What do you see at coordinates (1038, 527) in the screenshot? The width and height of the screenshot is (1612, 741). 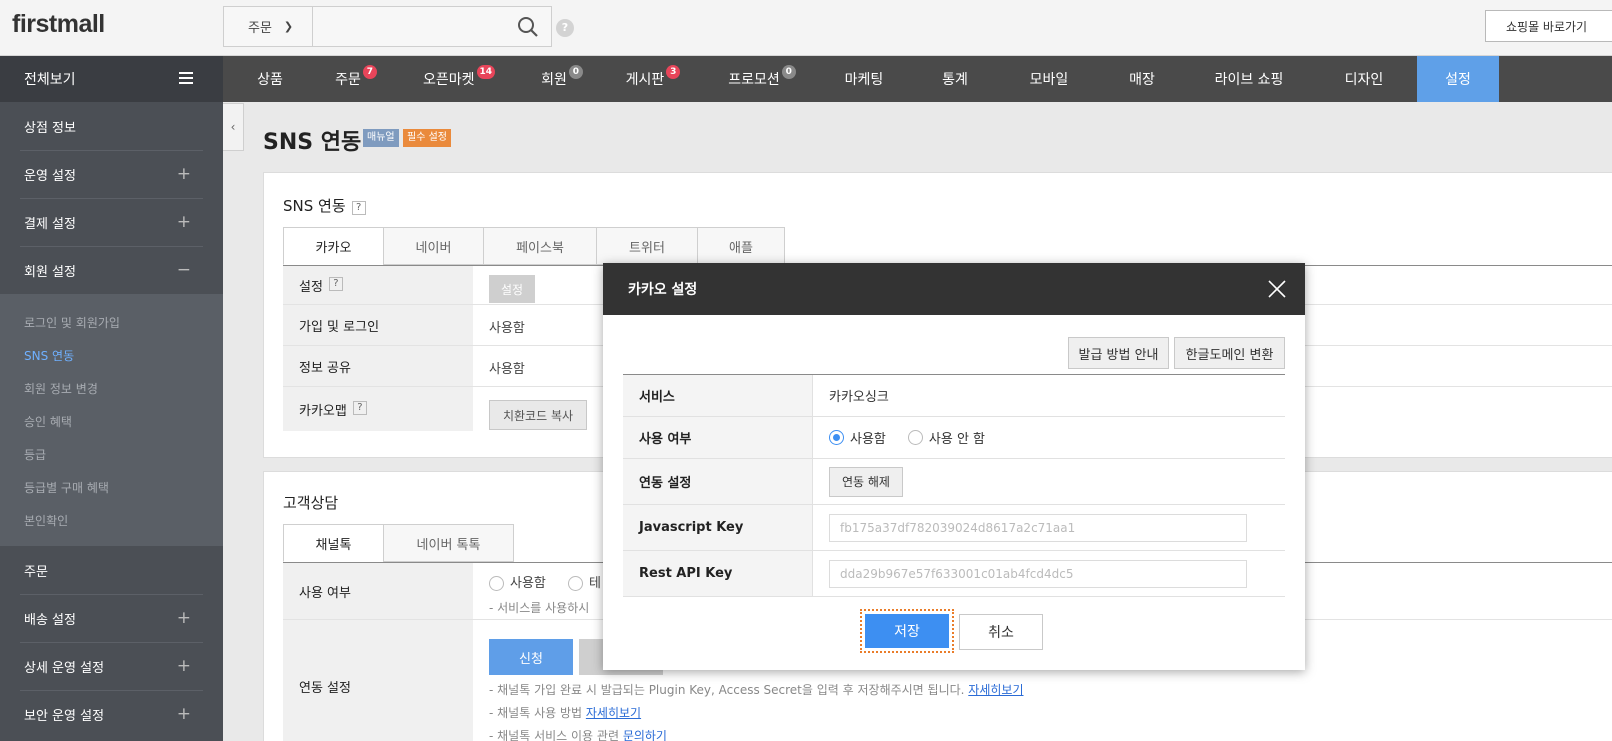 I see `js-key-input` at bounding box center [1038, 527].